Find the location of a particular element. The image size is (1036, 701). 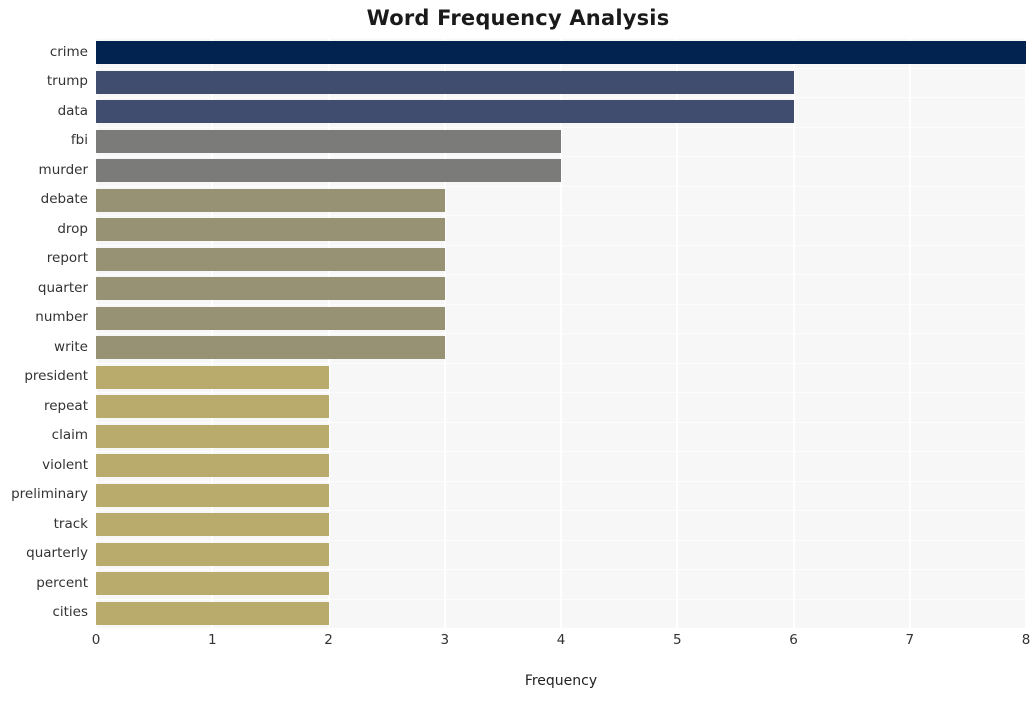

bar-percent is located at coordinates (212, 584).